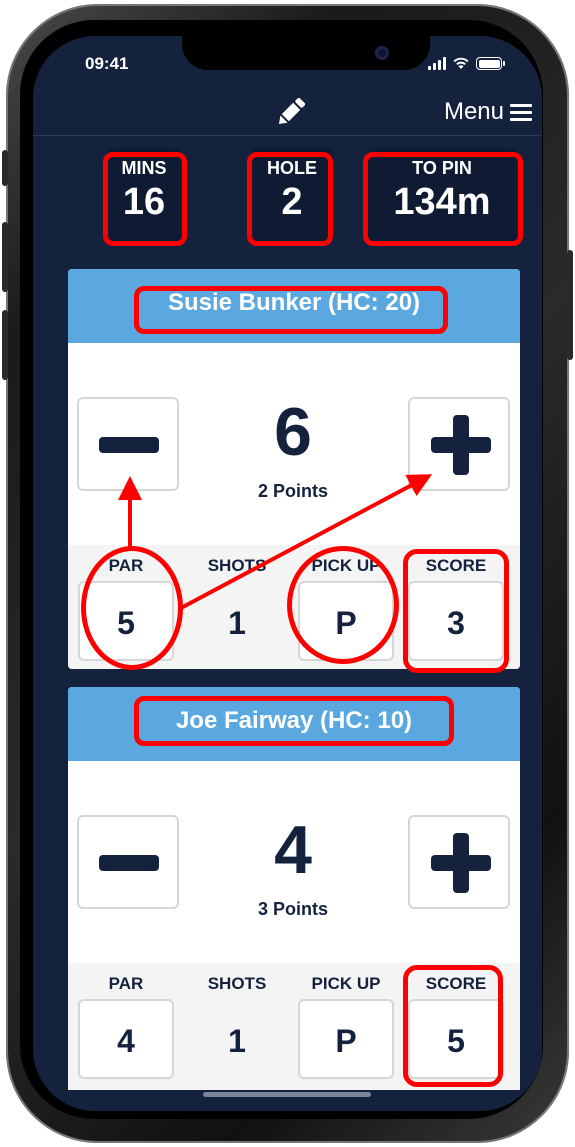 This screenshot has width=575, height=1147. What do you see at coordinates (570, 305) in the screenshot?
I see `power-button` at bounding box center [570, 305].